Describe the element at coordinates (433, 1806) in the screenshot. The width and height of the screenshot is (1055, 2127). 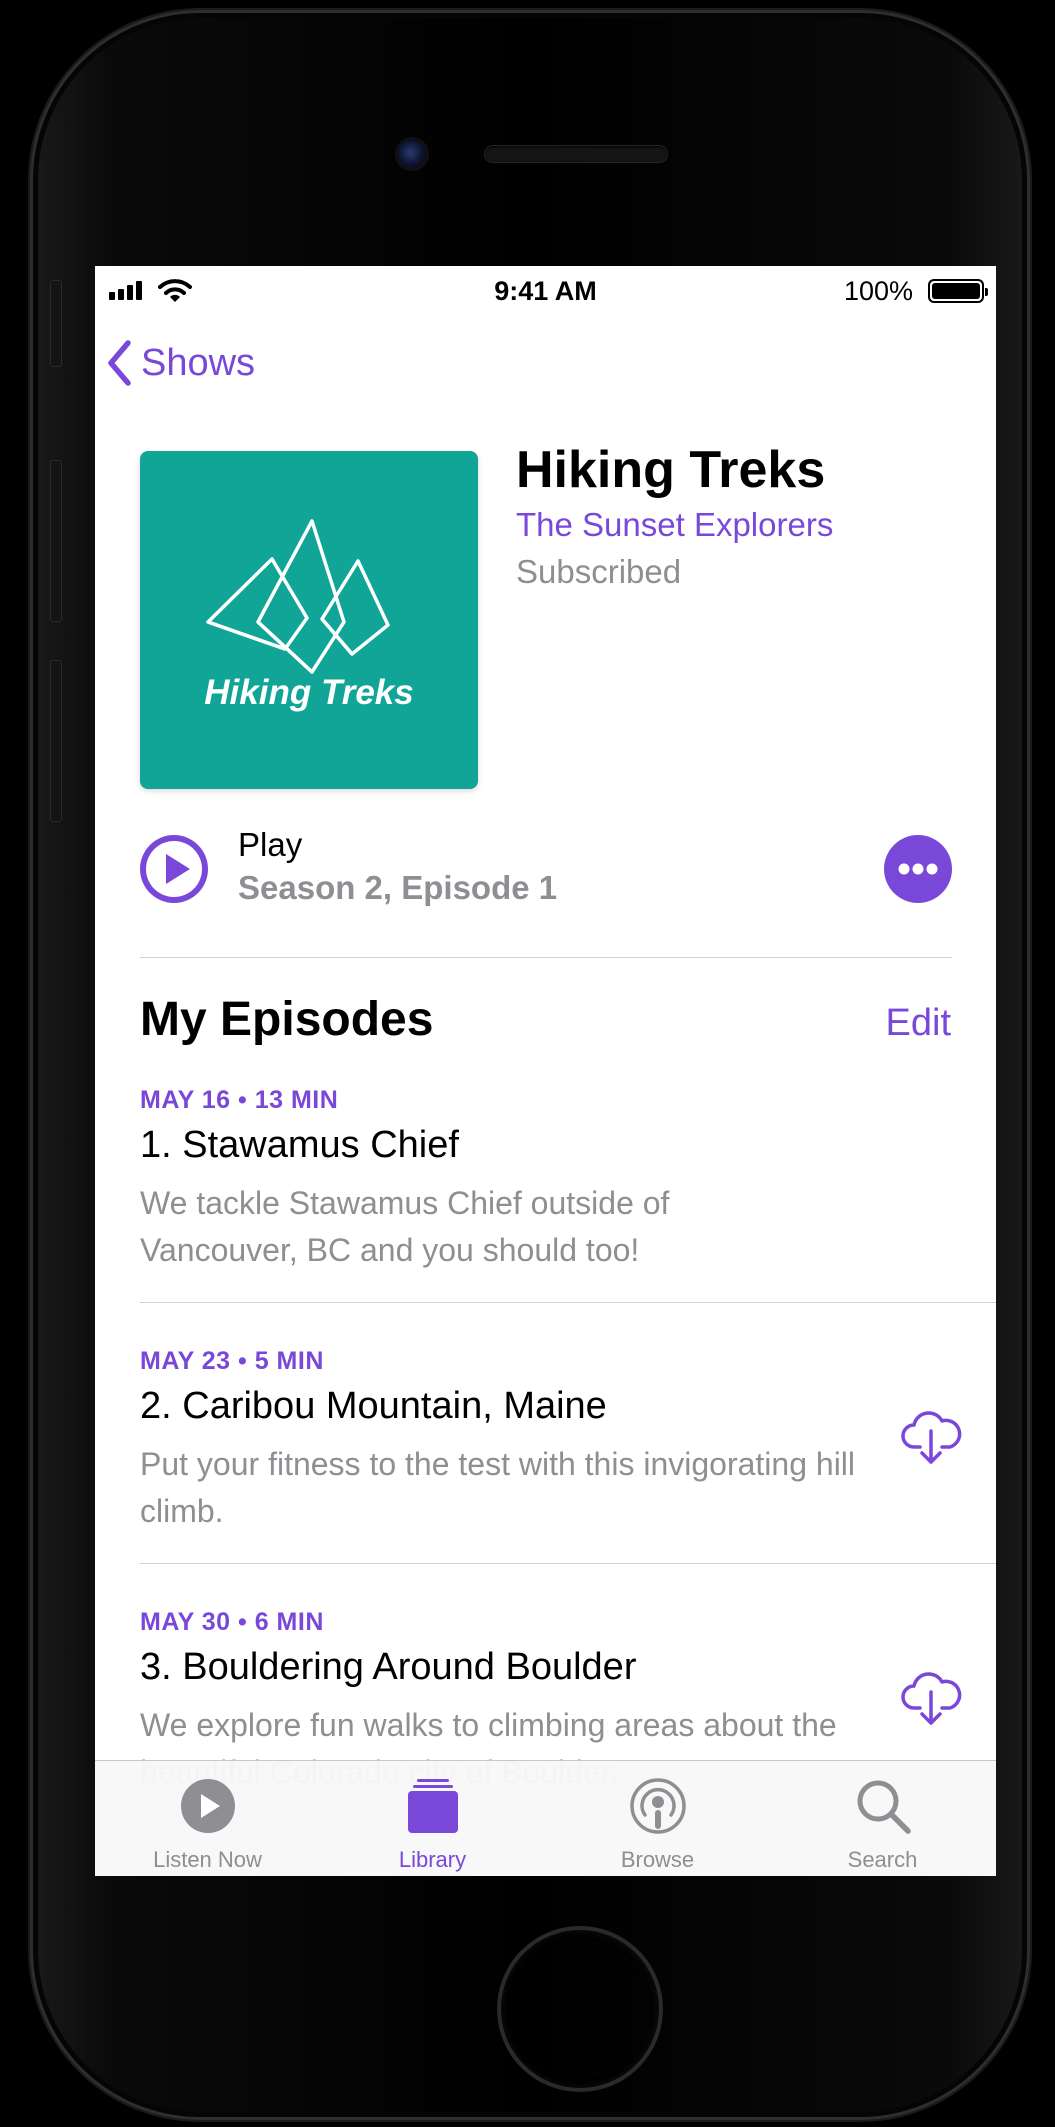
I see `library-icon` at that location.